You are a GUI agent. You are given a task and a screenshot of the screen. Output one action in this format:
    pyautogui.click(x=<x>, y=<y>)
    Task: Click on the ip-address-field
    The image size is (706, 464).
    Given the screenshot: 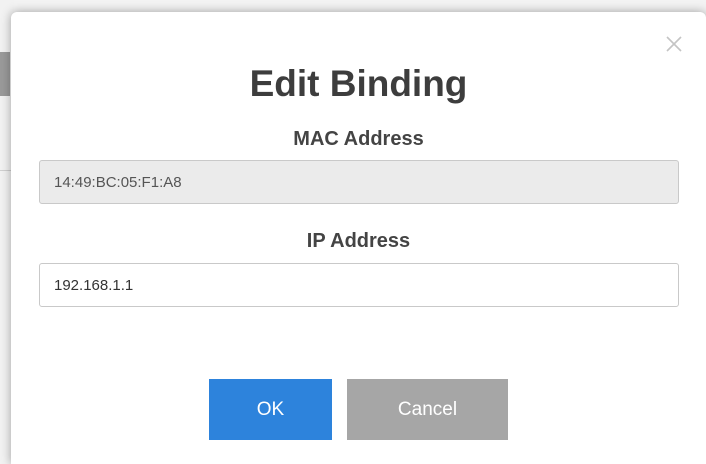 What is the action you would take?
    pyautogui.click(x=359, y=285)
    